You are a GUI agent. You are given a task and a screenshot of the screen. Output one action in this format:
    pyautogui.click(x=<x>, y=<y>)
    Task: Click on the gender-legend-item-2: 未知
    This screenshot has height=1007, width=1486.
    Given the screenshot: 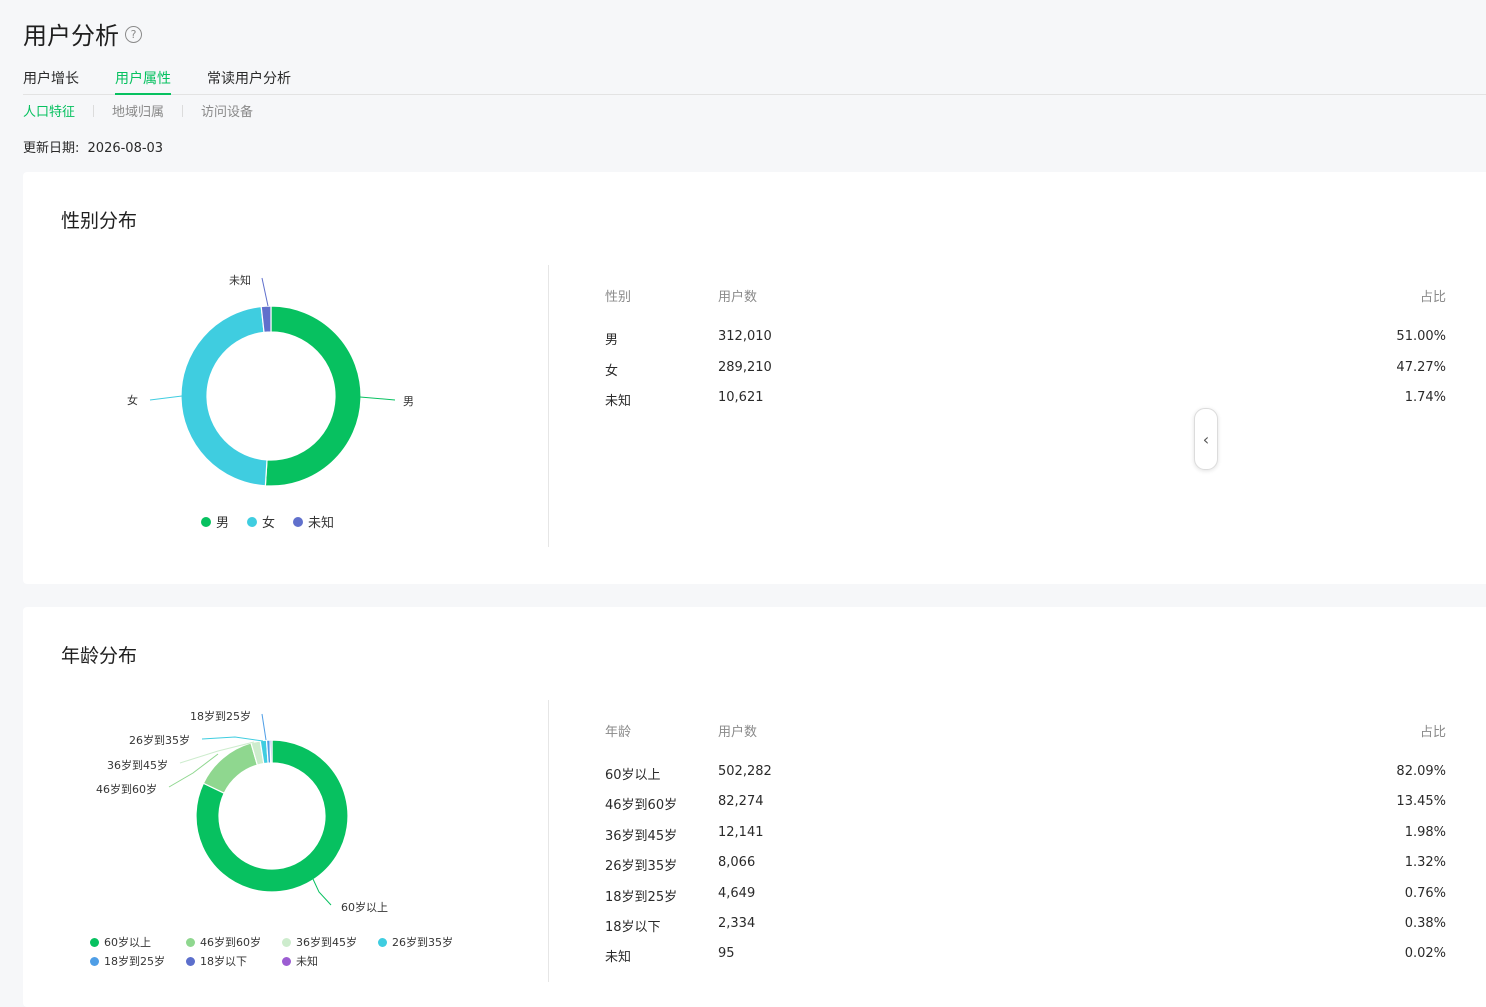 What is the action you would take?
    pyautogui.click(x=313, y=521)
    